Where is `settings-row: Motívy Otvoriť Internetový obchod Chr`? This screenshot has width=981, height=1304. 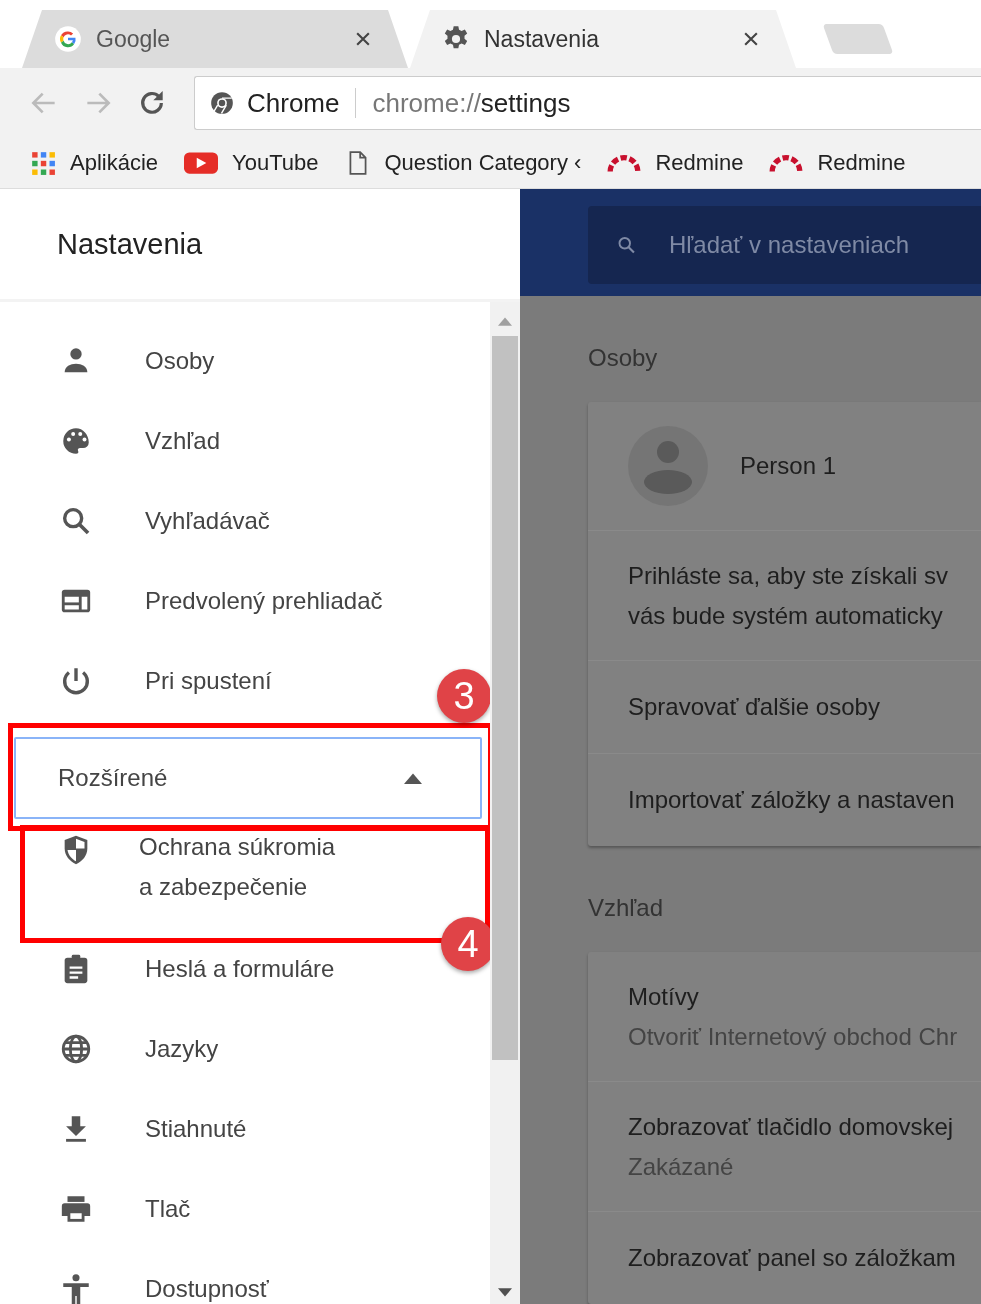 settings-row: Motívy Otvoriť Internetový obchod Chr is located at coordinates (784, 1017).